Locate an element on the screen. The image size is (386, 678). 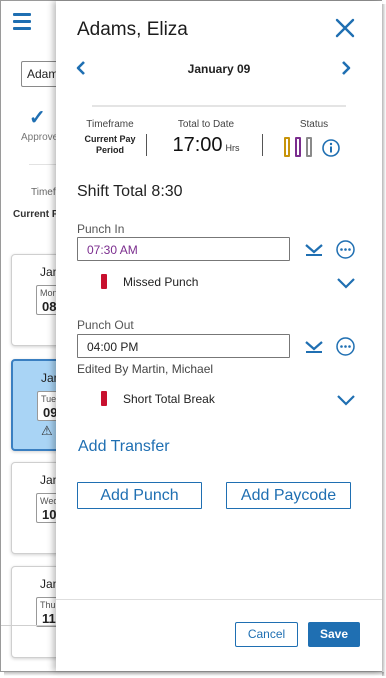
punch-in-label: Punch In is located at coordinates (101, 229).